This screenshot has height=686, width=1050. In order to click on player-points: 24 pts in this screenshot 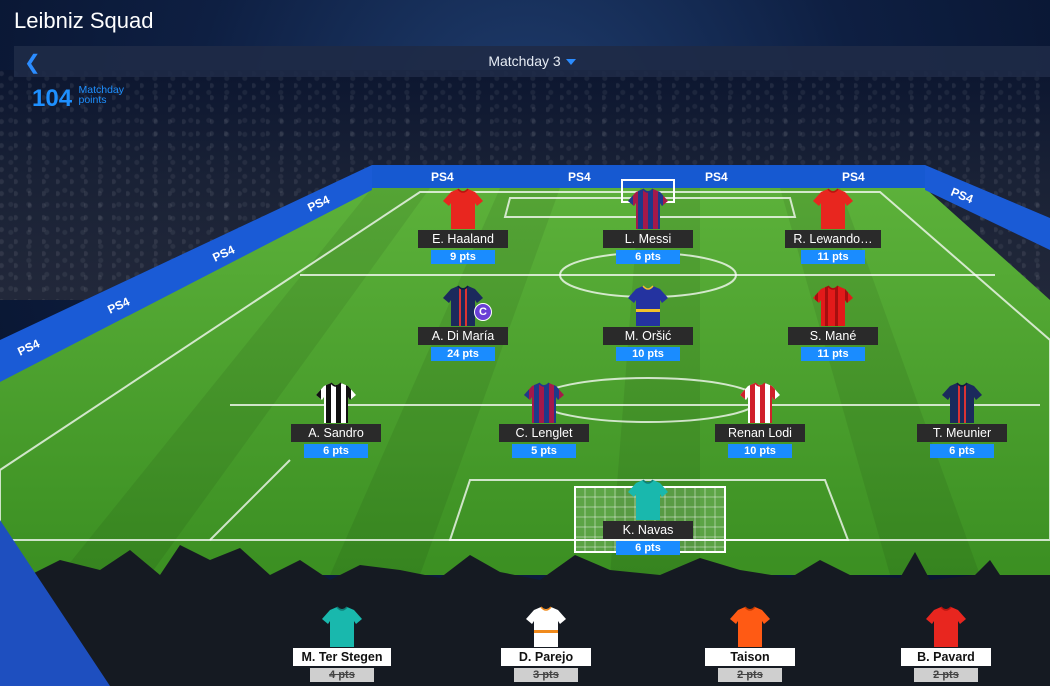, I will do `click(463, 354)`.